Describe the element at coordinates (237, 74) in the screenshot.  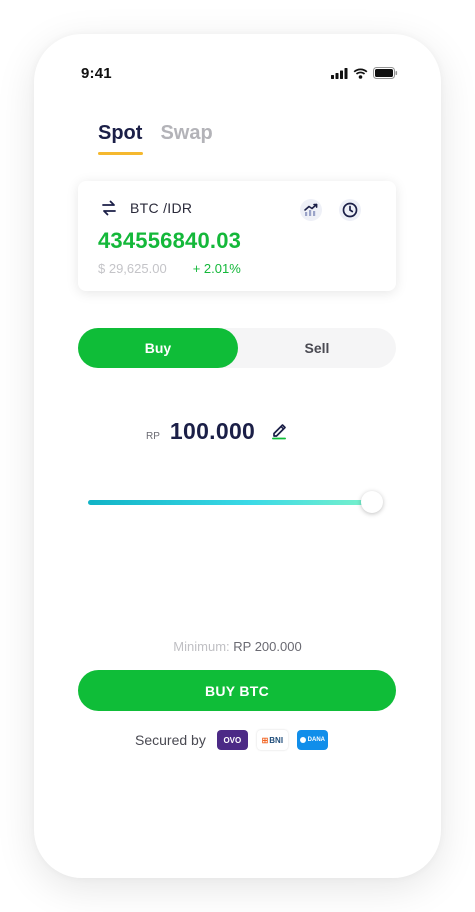
I see `status-bar: 9:41` at that location.